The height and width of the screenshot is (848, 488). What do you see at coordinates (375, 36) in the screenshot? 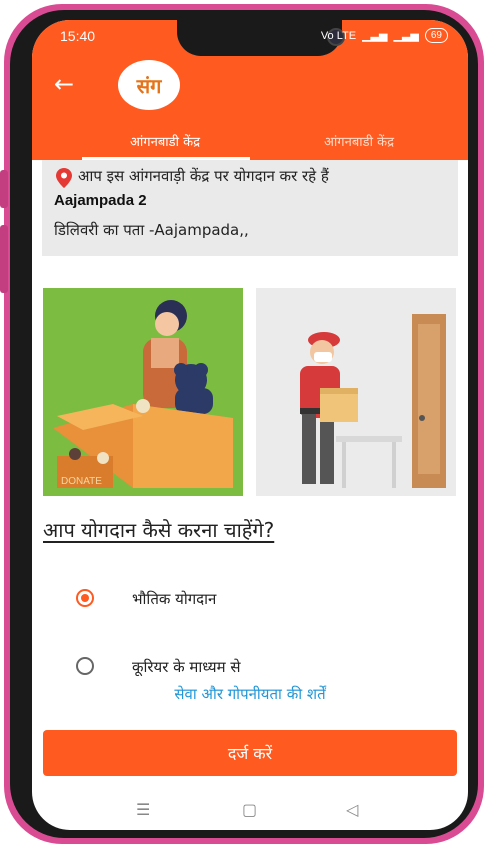
I see `signal-icon: ▁▃▅` at bounding box center [375, 36].